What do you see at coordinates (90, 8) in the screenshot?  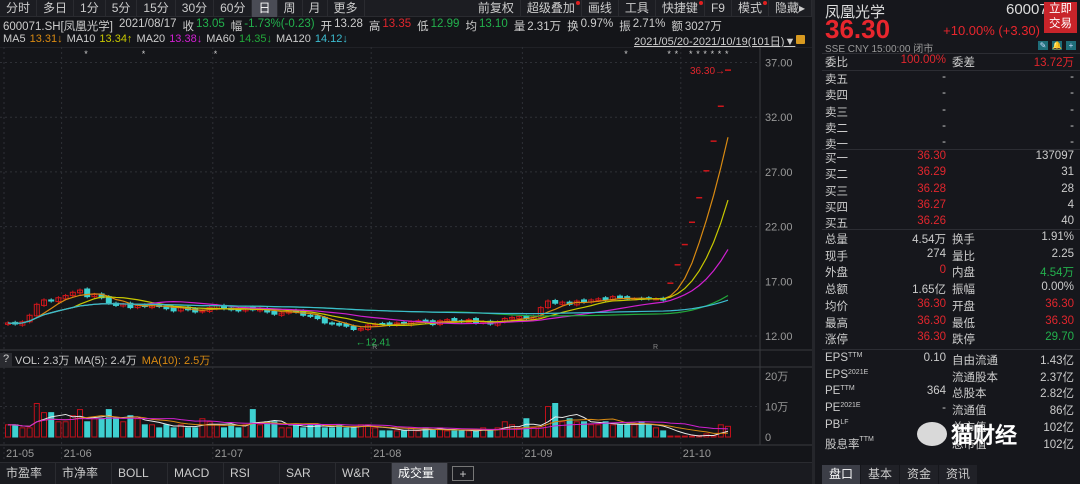 I see `period-tab: 1分` at bounding box center [90, 8].